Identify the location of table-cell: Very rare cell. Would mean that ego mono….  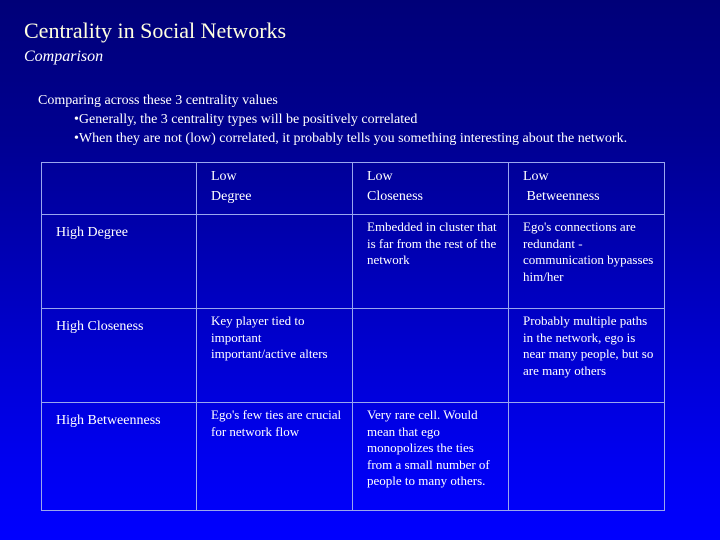
(430, 456).